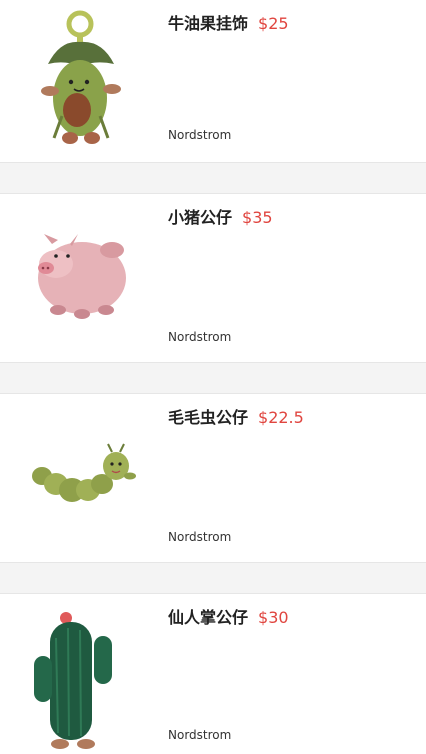 The height and width of the screenshot is (754, 426). Describe the element at coordinates (81, 77) in the screenshot. I see `avocado-plush-icon` at that location.